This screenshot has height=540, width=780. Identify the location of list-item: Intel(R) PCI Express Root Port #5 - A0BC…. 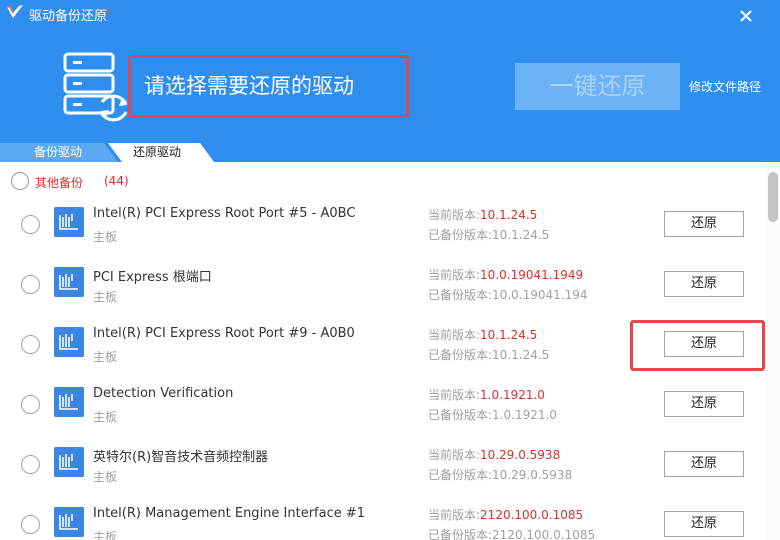
(383, 230).